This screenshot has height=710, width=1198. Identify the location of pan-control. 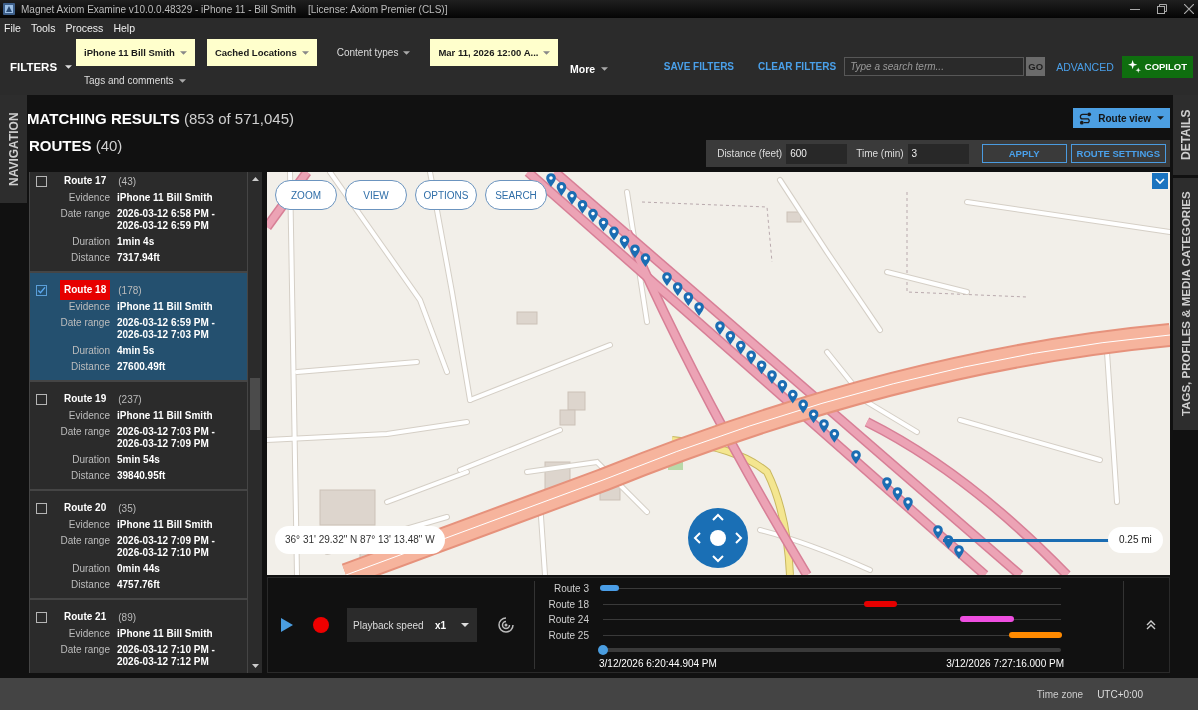
(718, 538).